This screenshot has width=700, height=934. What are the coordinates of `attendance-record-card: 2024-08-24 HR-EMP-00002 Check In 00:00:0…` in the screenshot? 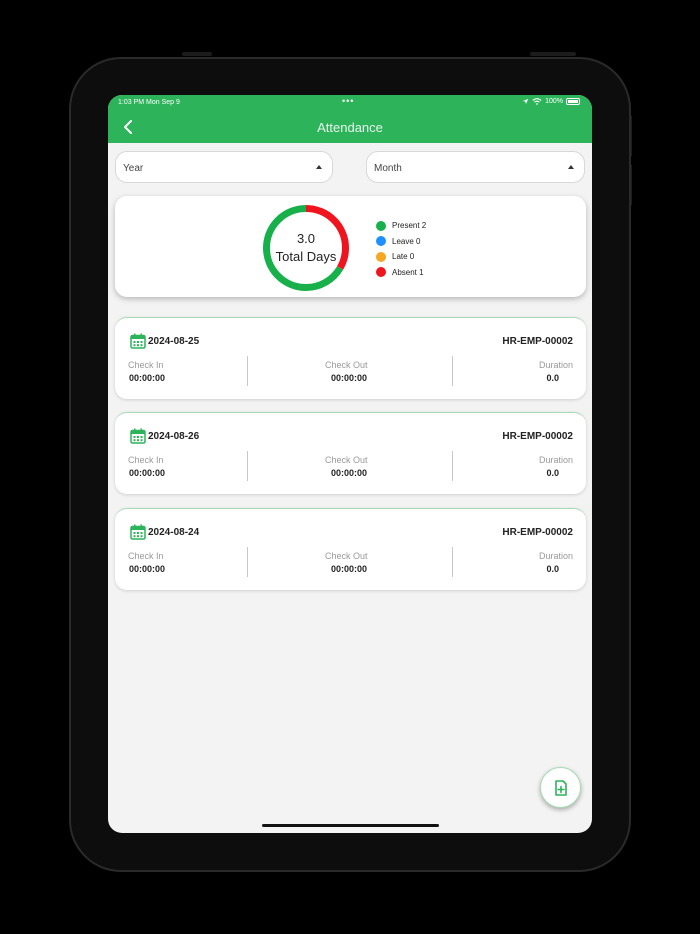 It's located at (350, 549).